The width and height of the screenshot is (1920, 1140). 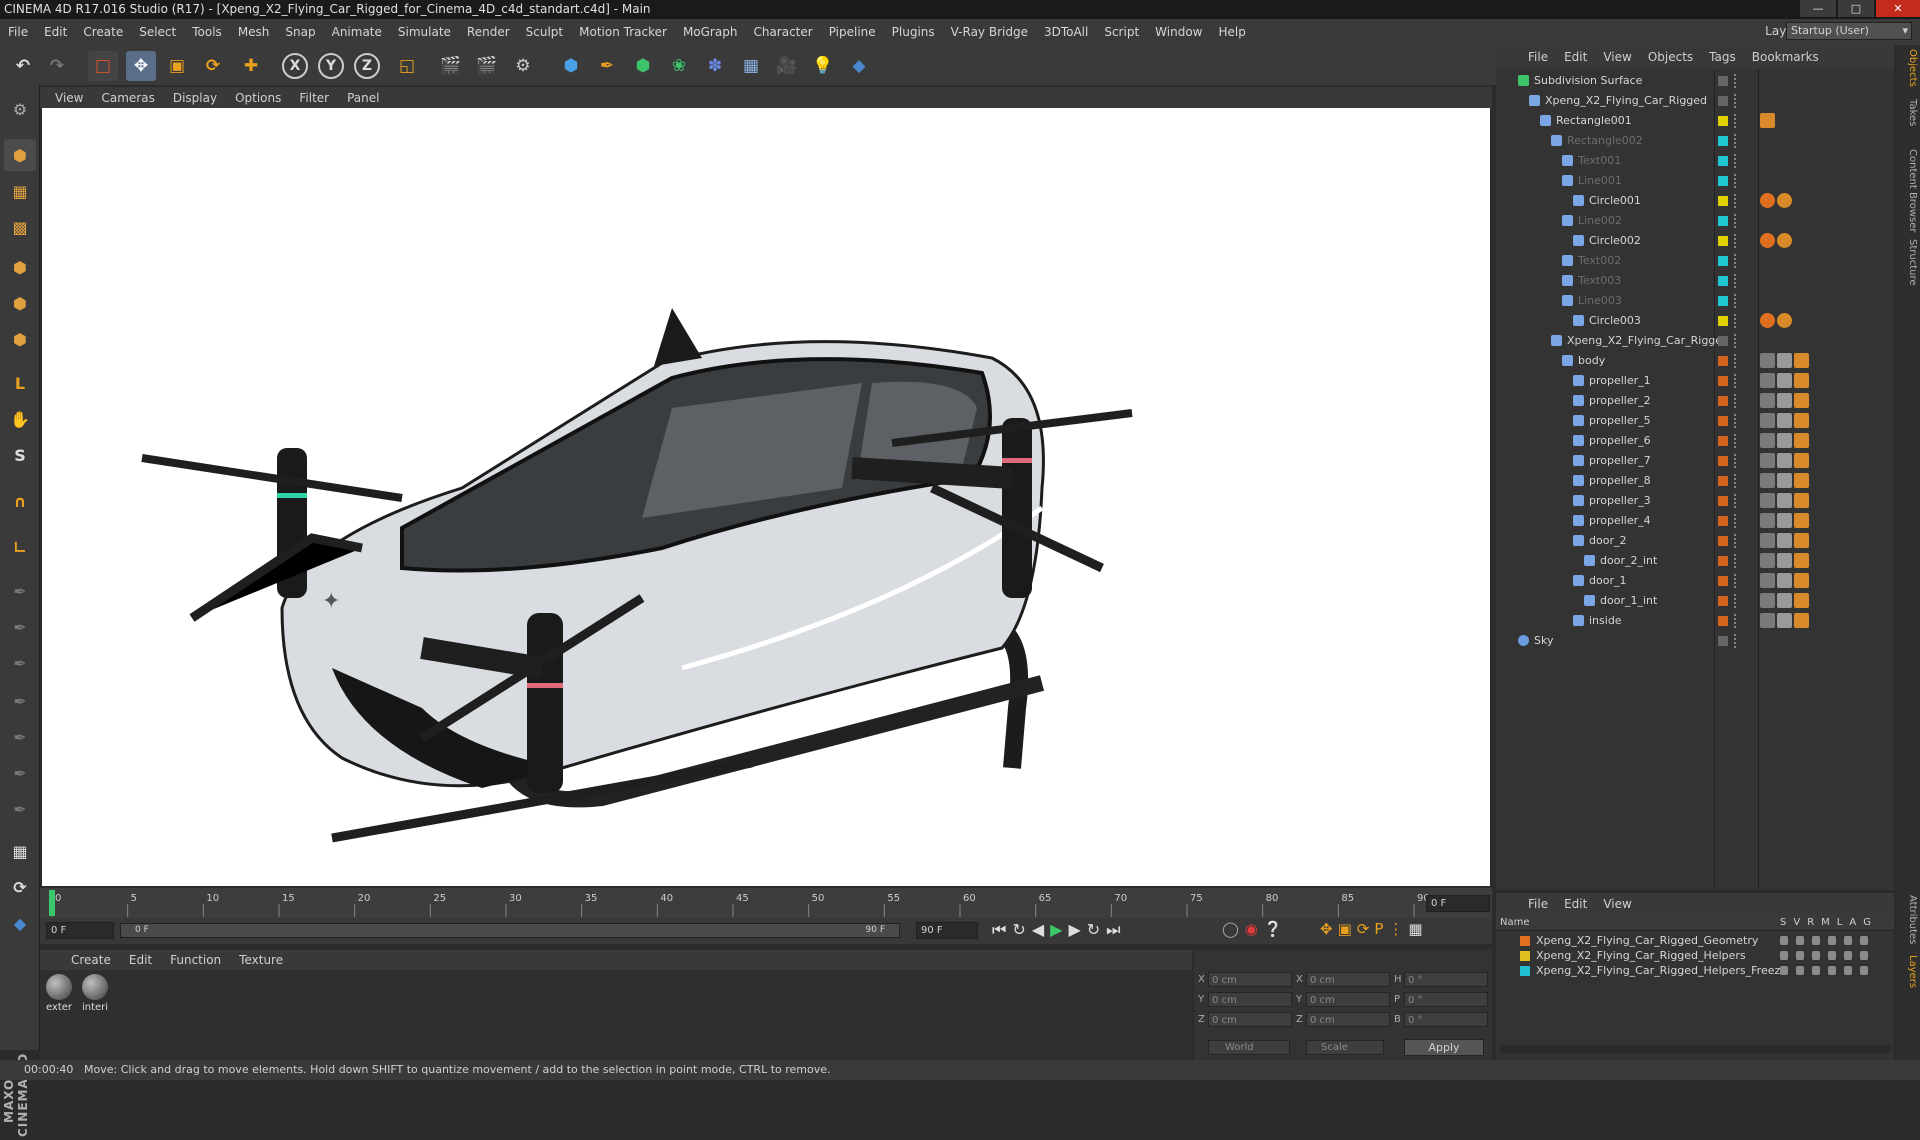 I want to click on layer-row: Xpeng_X2_Flying_Car_Rigged_Helpers, so click(x=1695, y=955).